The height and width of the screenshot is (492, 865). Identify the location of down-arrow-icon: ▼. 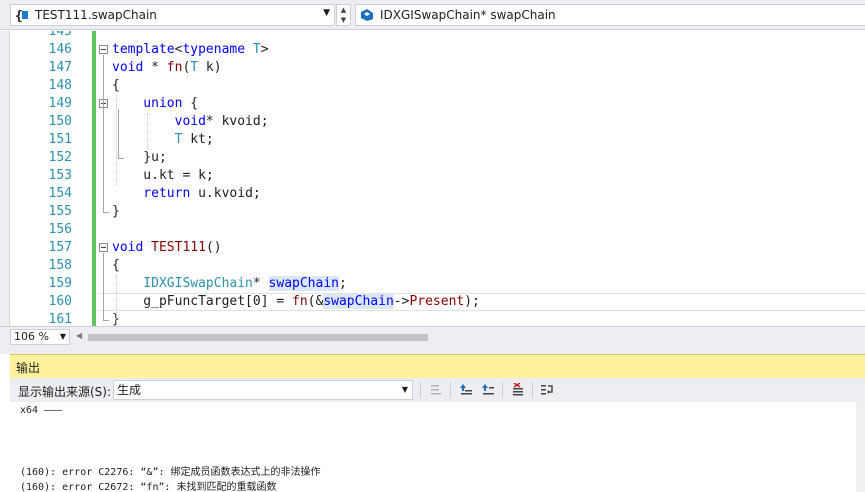
(343, 20).